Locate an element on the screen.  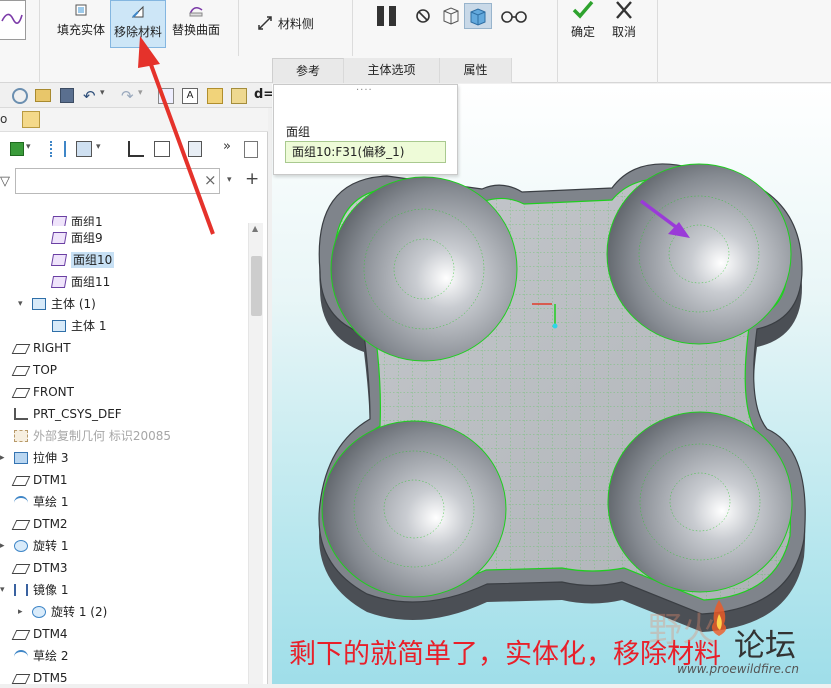
tree-item: DTM5 is located at coordinates (39, 678).